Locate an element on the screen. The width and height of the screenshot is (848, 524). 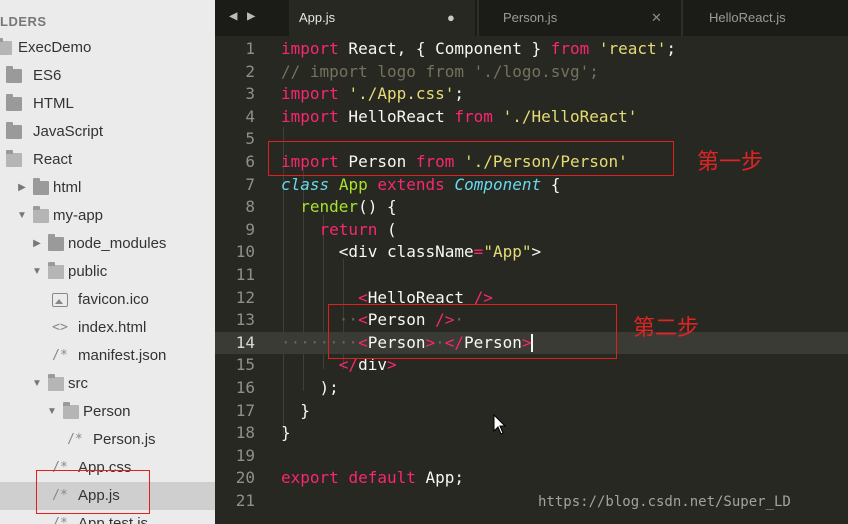
code-line: 11 is located at coordinates (531, 275).